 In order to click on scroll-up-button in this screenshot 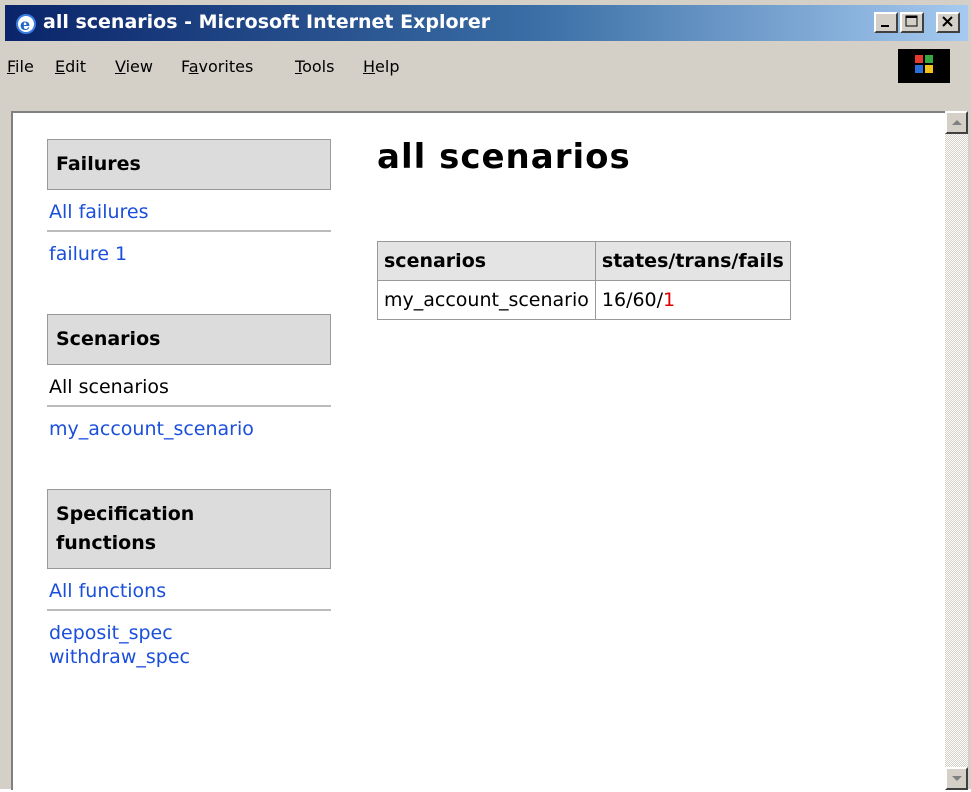, I will do `click(956, 122)`.